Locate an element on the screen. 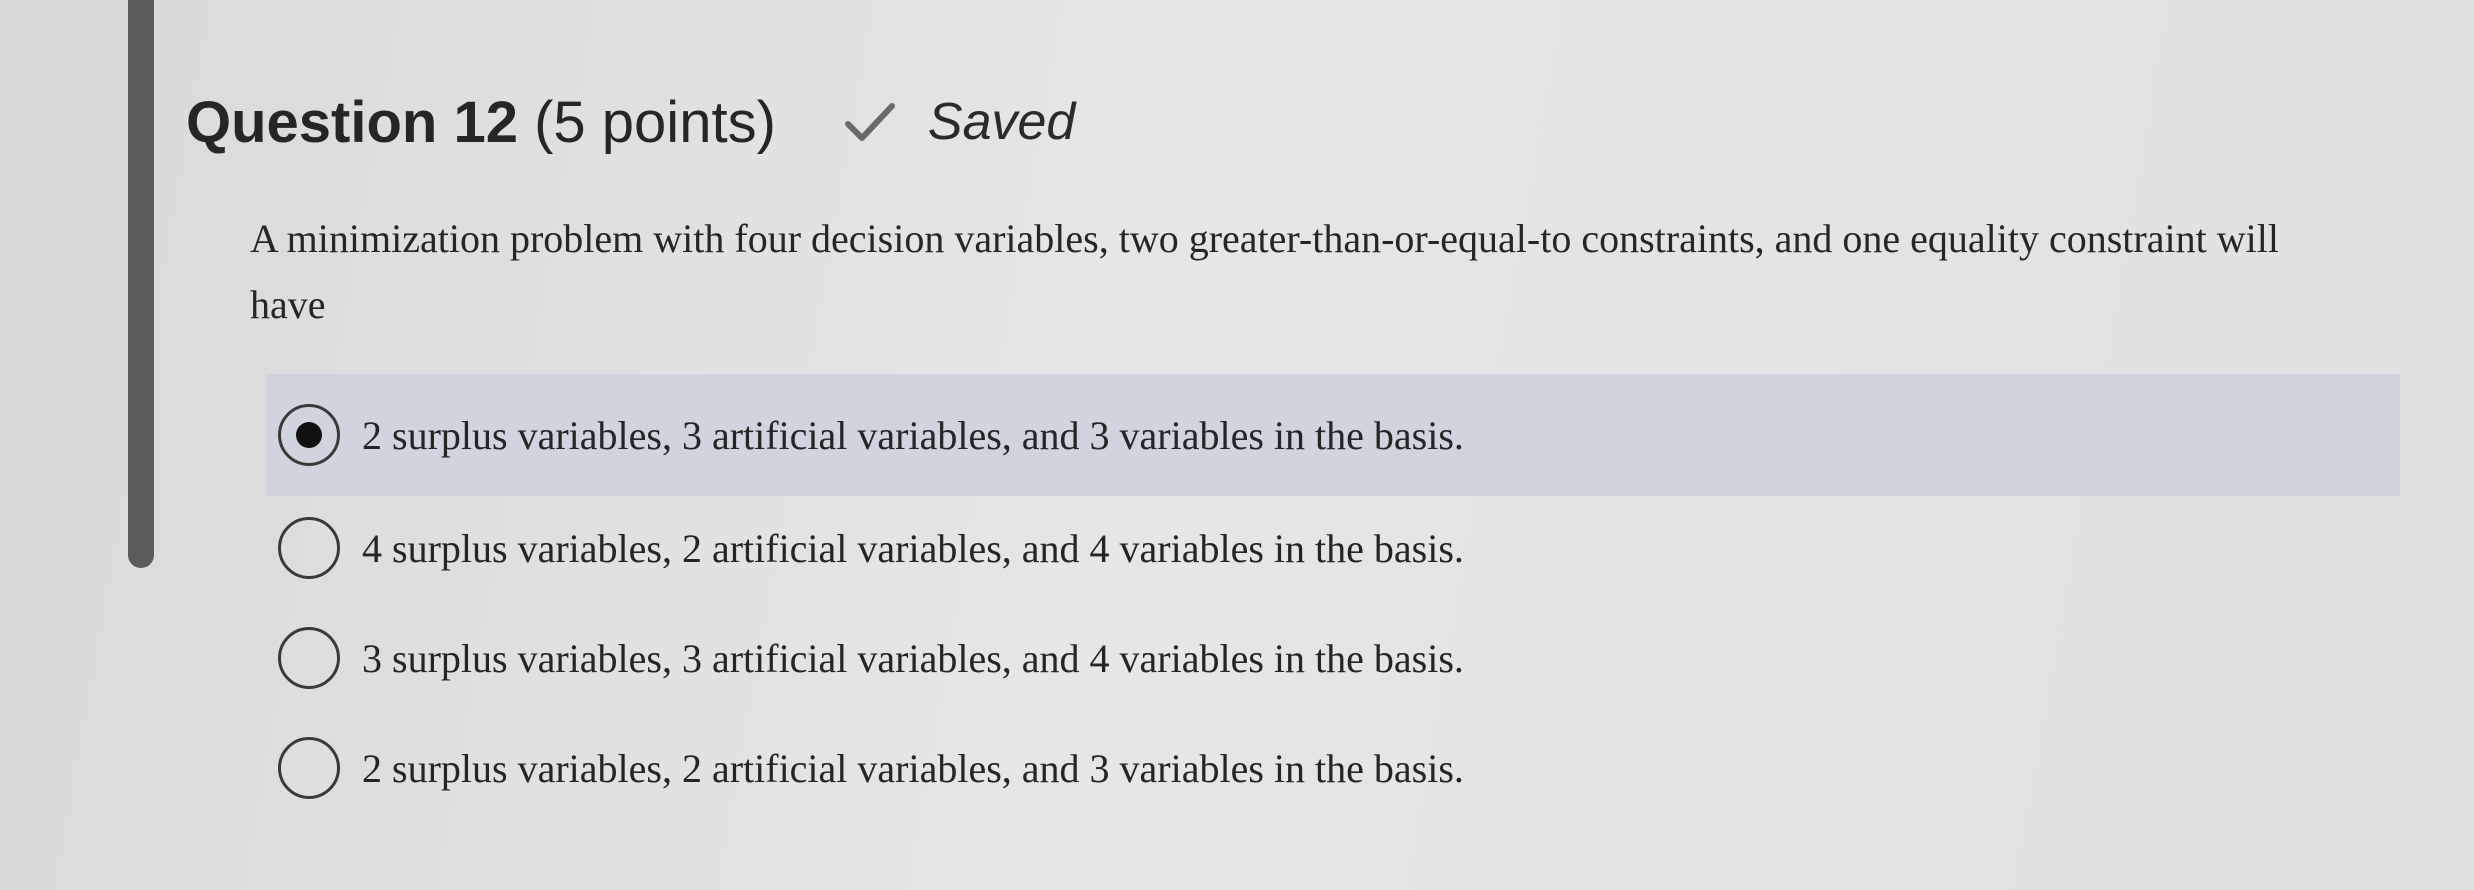 This screenshot has height=890, width=2474. check-icon is located at coordinates (870, 122).